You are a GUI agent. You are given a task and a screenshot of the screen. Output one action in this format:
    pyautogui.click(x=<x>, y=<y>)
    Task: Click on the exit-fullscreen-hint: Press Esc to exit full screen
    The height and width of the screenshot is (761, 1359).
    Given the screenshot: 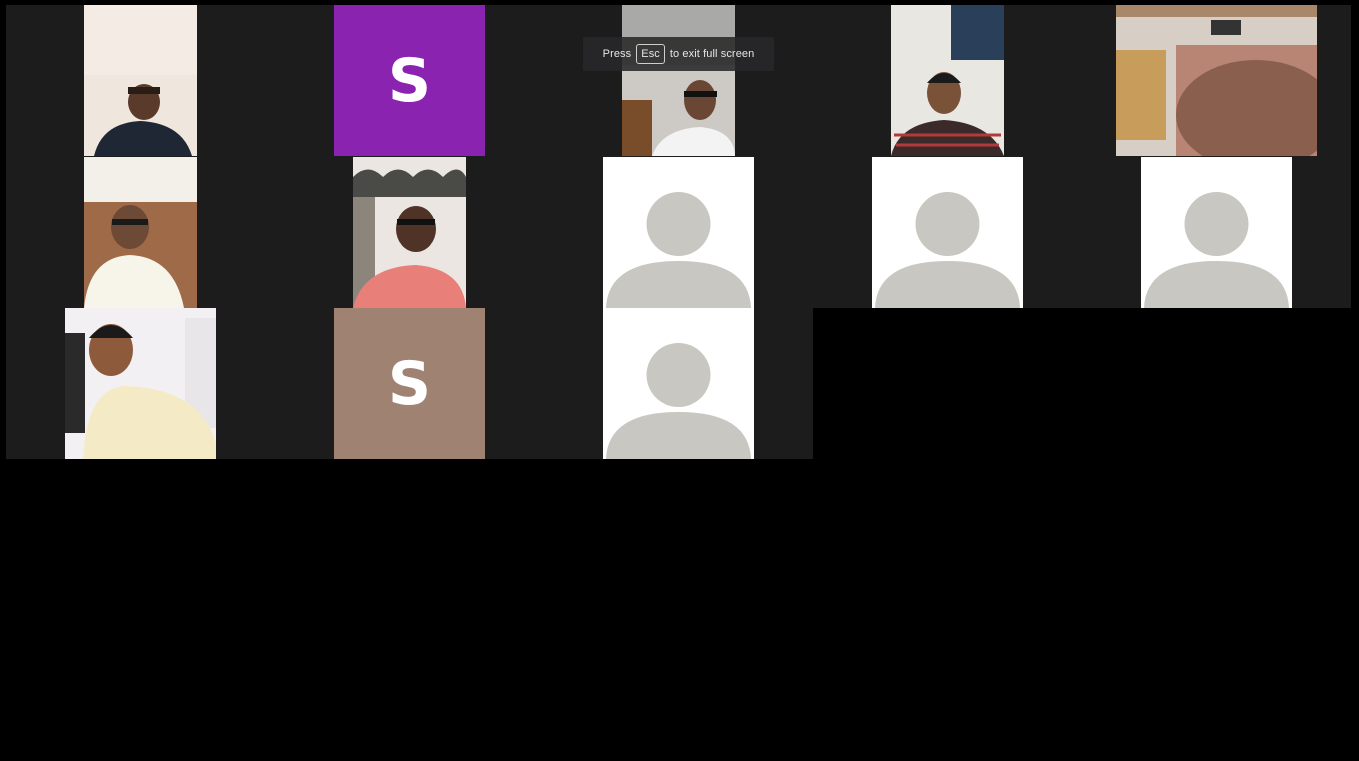 What is the action you would take?
    pyautogui.click(x=678, y=54)
    